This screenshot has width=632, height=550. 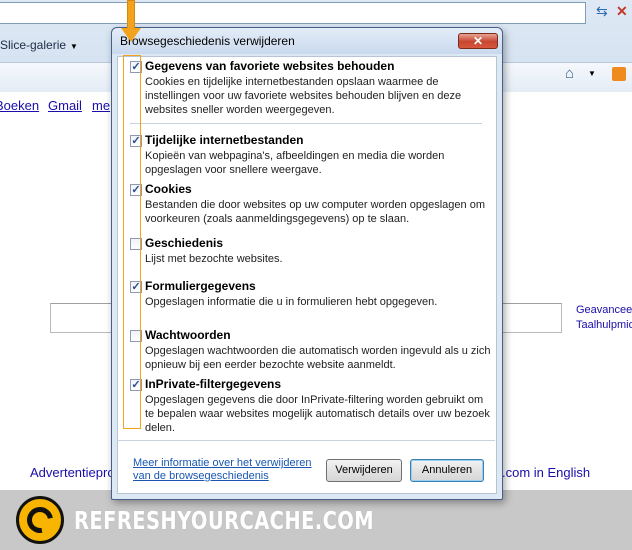 I want to click on feed-icon, so click(x=619, y=74).